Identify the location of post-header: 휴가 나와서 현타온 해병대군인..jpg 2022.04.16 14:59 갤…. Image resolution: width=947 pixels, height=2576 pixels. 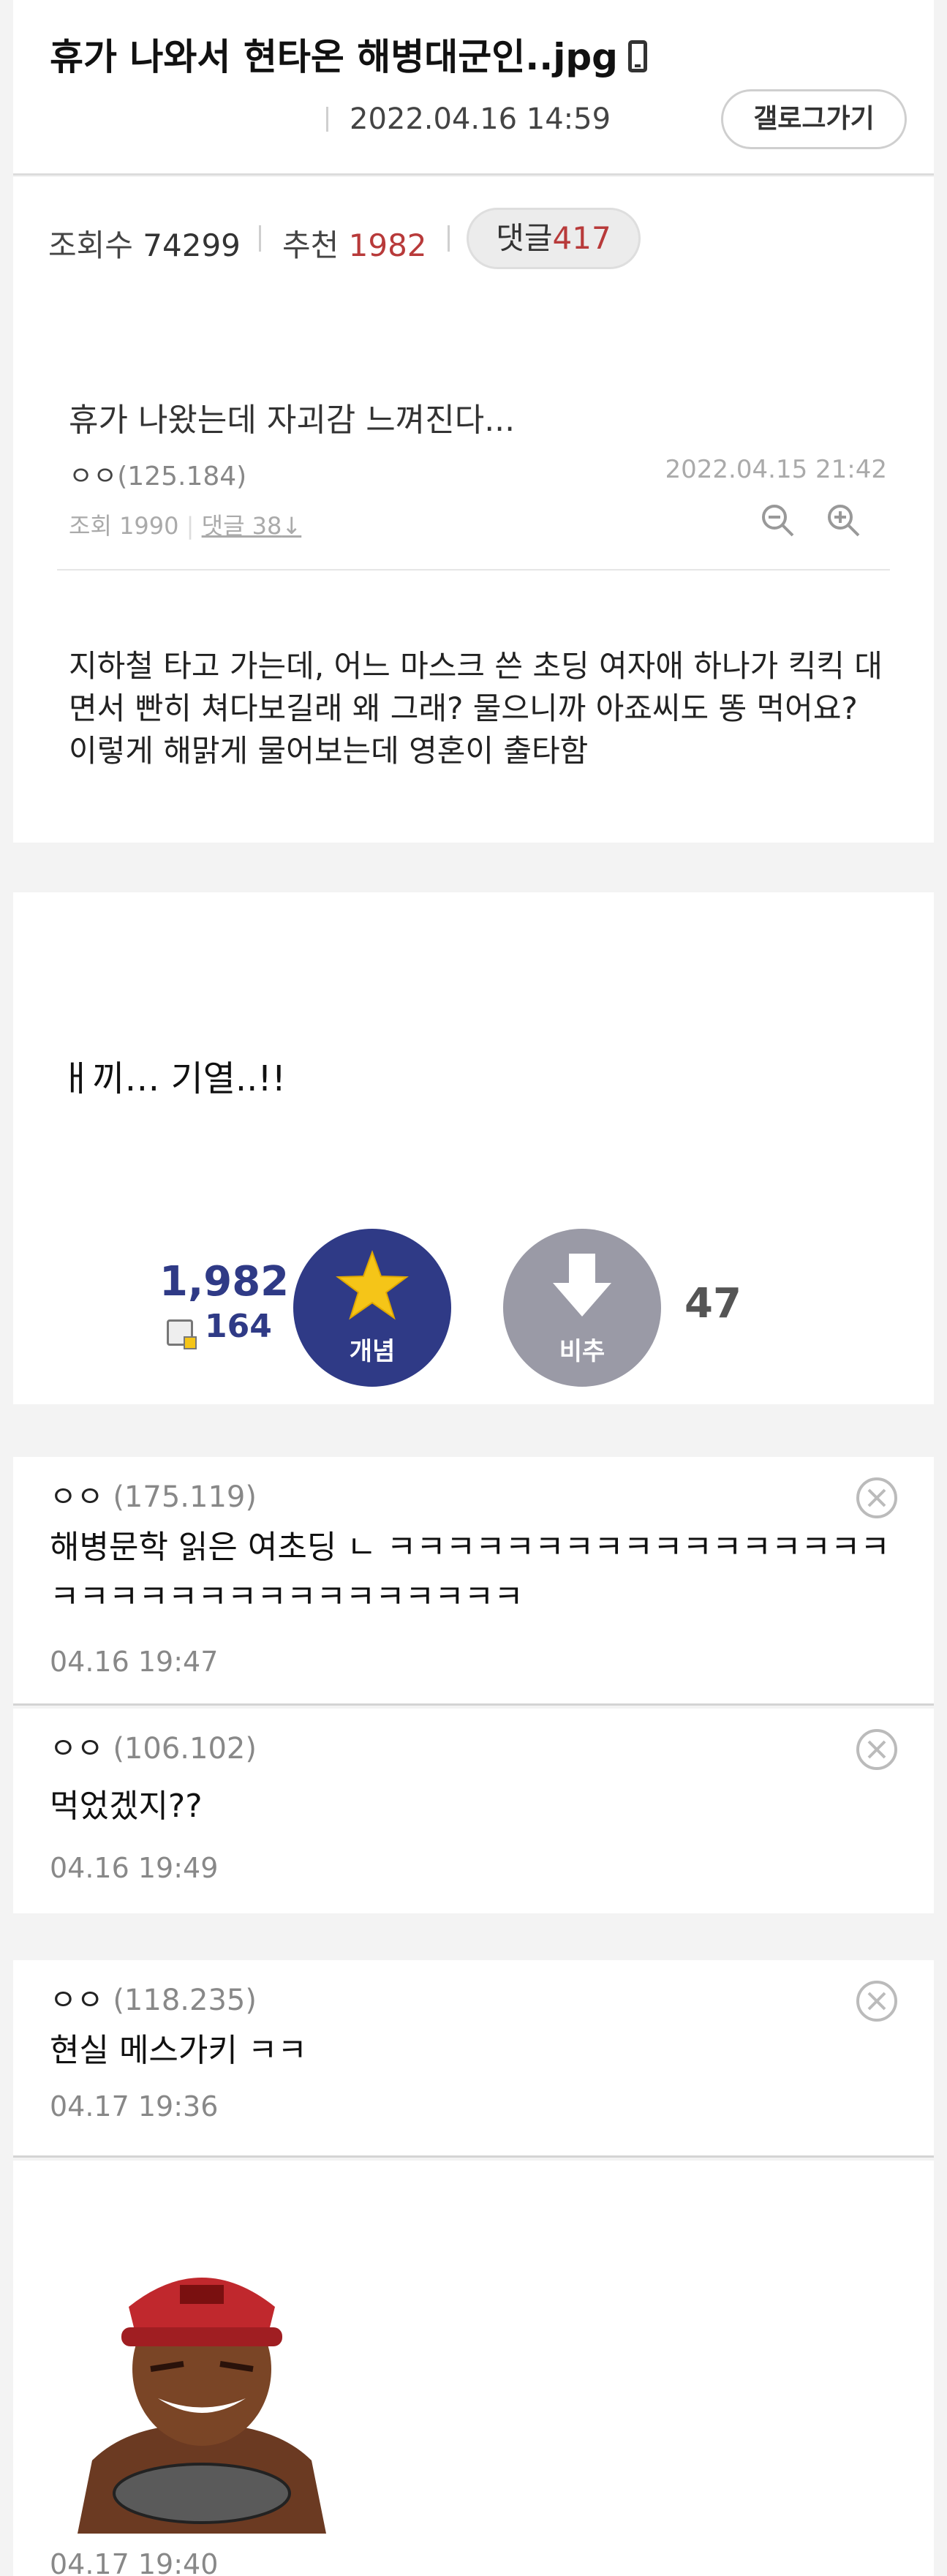
(474, 88).